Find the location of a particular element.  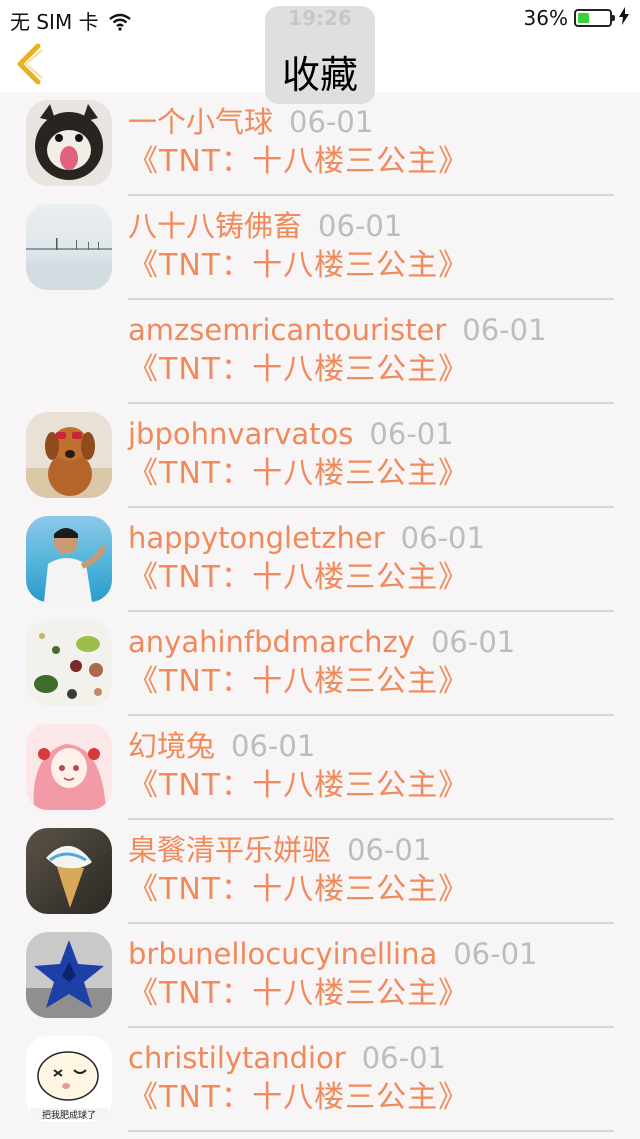

list-item: 八十八铸佛畜 06-01 《TNT：十八楼三公主》 is located at coordinates (320, 248).